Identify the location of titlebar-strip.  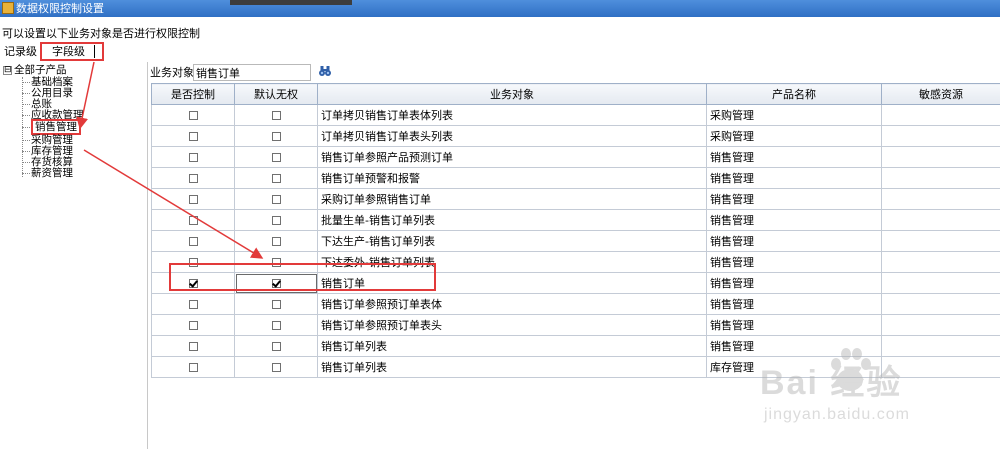
(291, 2).